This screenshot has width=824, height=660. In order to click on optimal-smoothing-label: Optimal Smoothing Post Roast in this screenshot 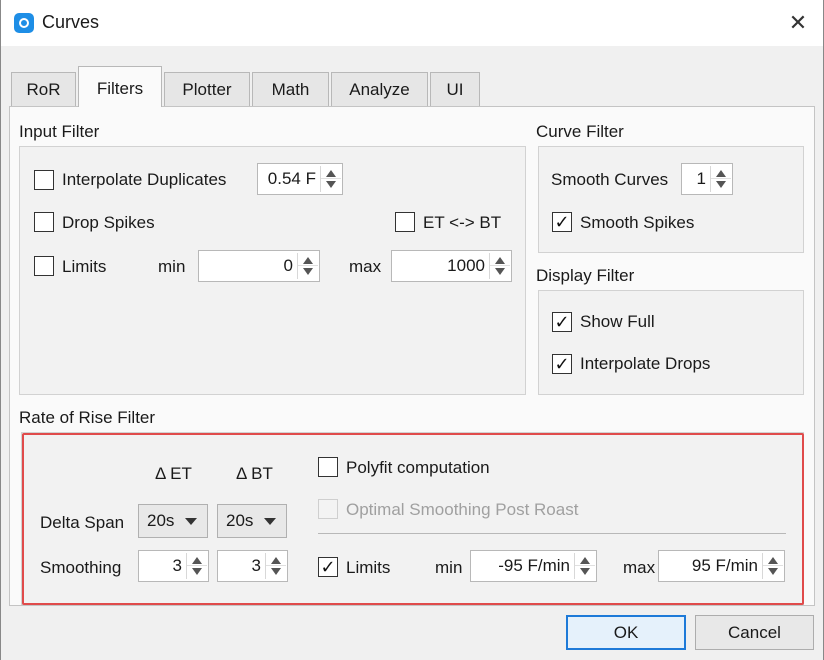, I will do `click(462, 509)`.